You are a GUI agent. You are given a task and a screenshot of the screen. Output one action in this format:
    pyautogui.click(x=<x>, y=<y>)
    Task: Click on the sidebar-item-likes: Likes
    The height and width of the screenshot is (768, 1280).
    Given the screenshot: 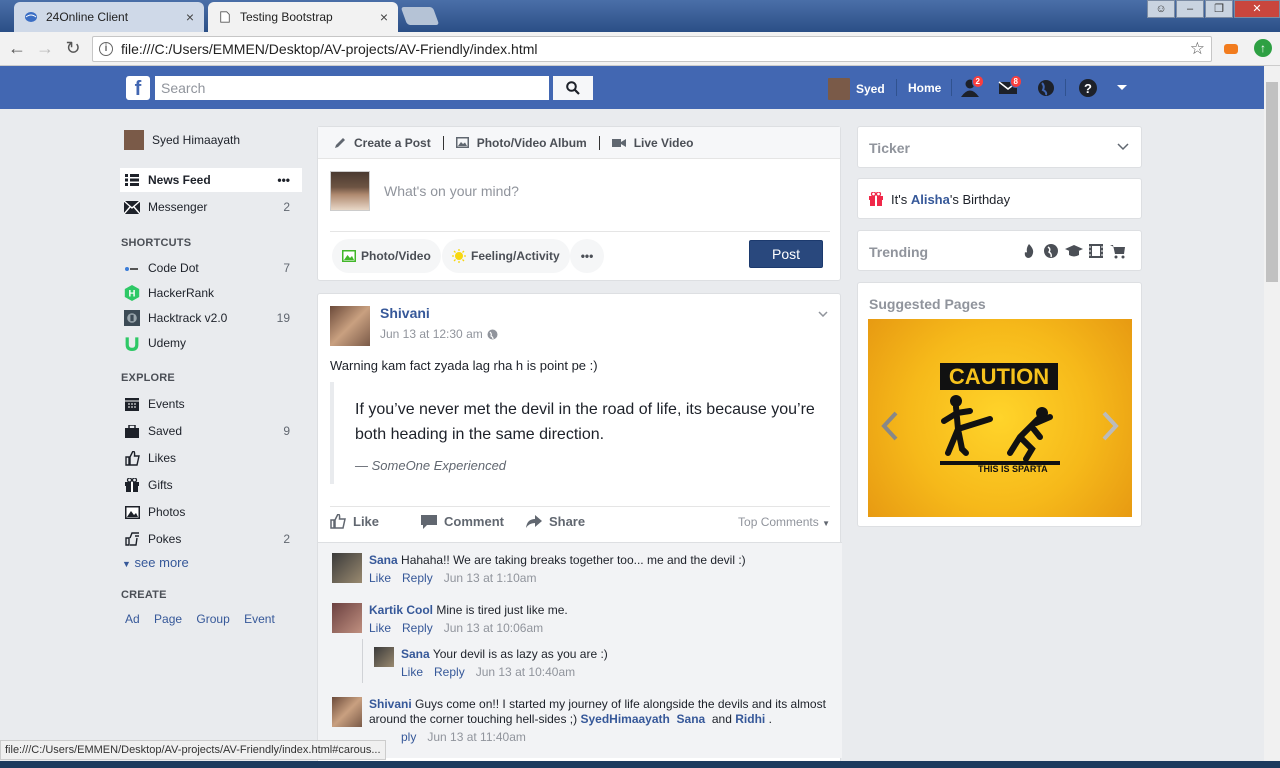 What is the action you would take?
    pyautogui.click(x=211, y=458)
    